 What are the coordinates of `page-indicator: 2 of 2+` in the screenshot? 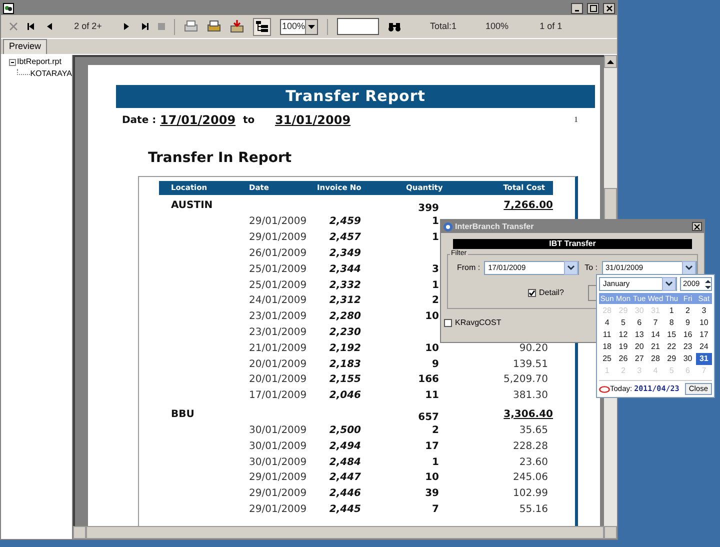 It's located at (88, 26).